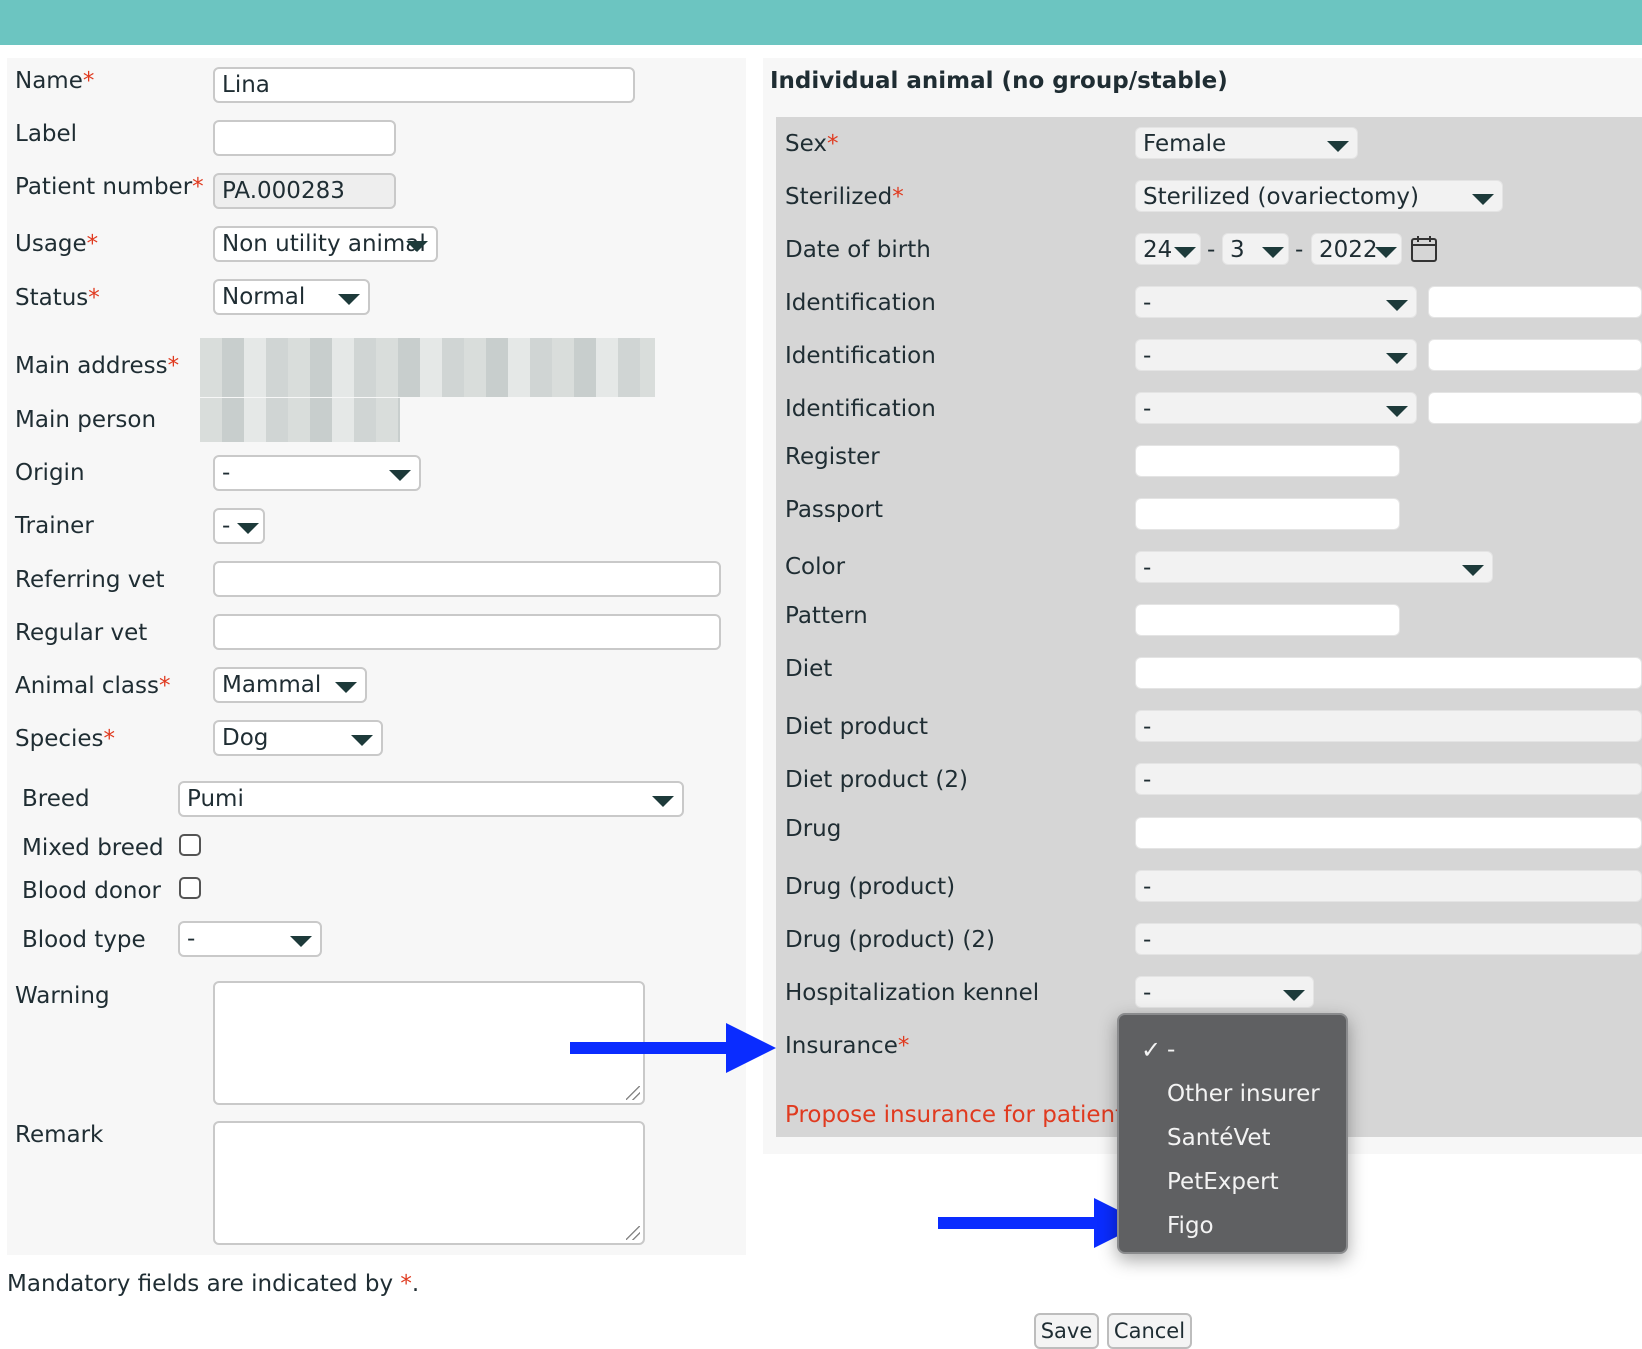 The height and width of the screenshot is (1349, 1642). Describe the element at coordinates (1267, 514) in the screenshot. I see `passport-input` at that location.